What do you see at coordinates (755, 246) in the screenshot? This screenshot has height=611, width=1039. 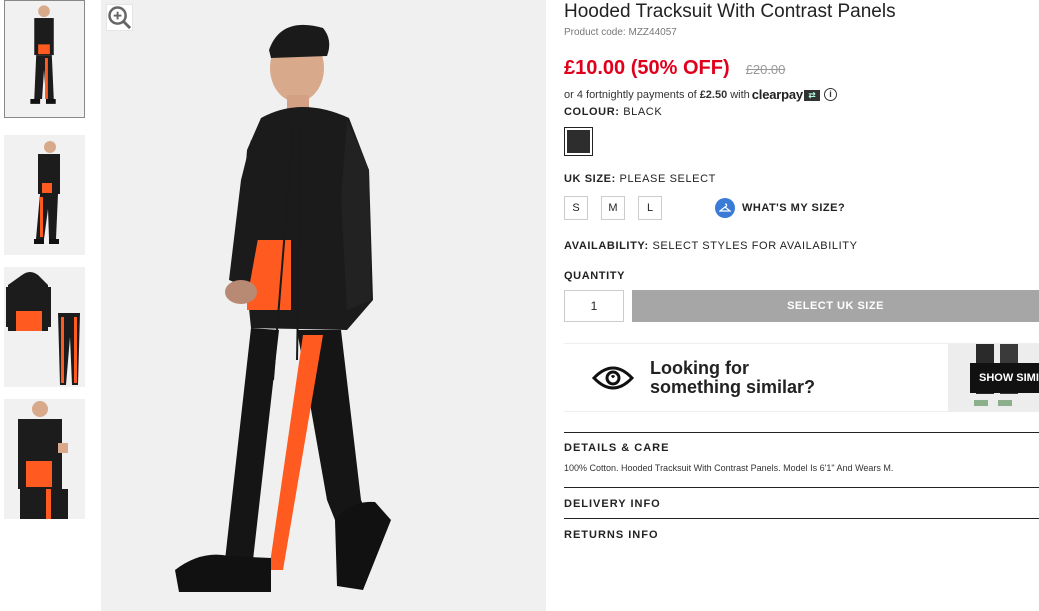 I see `availability-value: SELECT STYLES FOR AVAILABILITY` at bounding box center [755, 246].